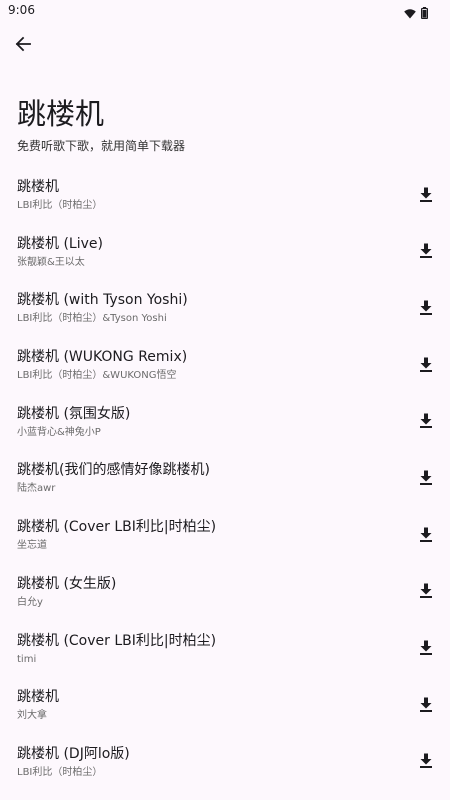 The image size is (450, 800). What do you see at coordinates (225, 592) in the screenshot?
I see `song-item: 跳楼机 (女生版) 白允y` at bounding box center [225, 592].